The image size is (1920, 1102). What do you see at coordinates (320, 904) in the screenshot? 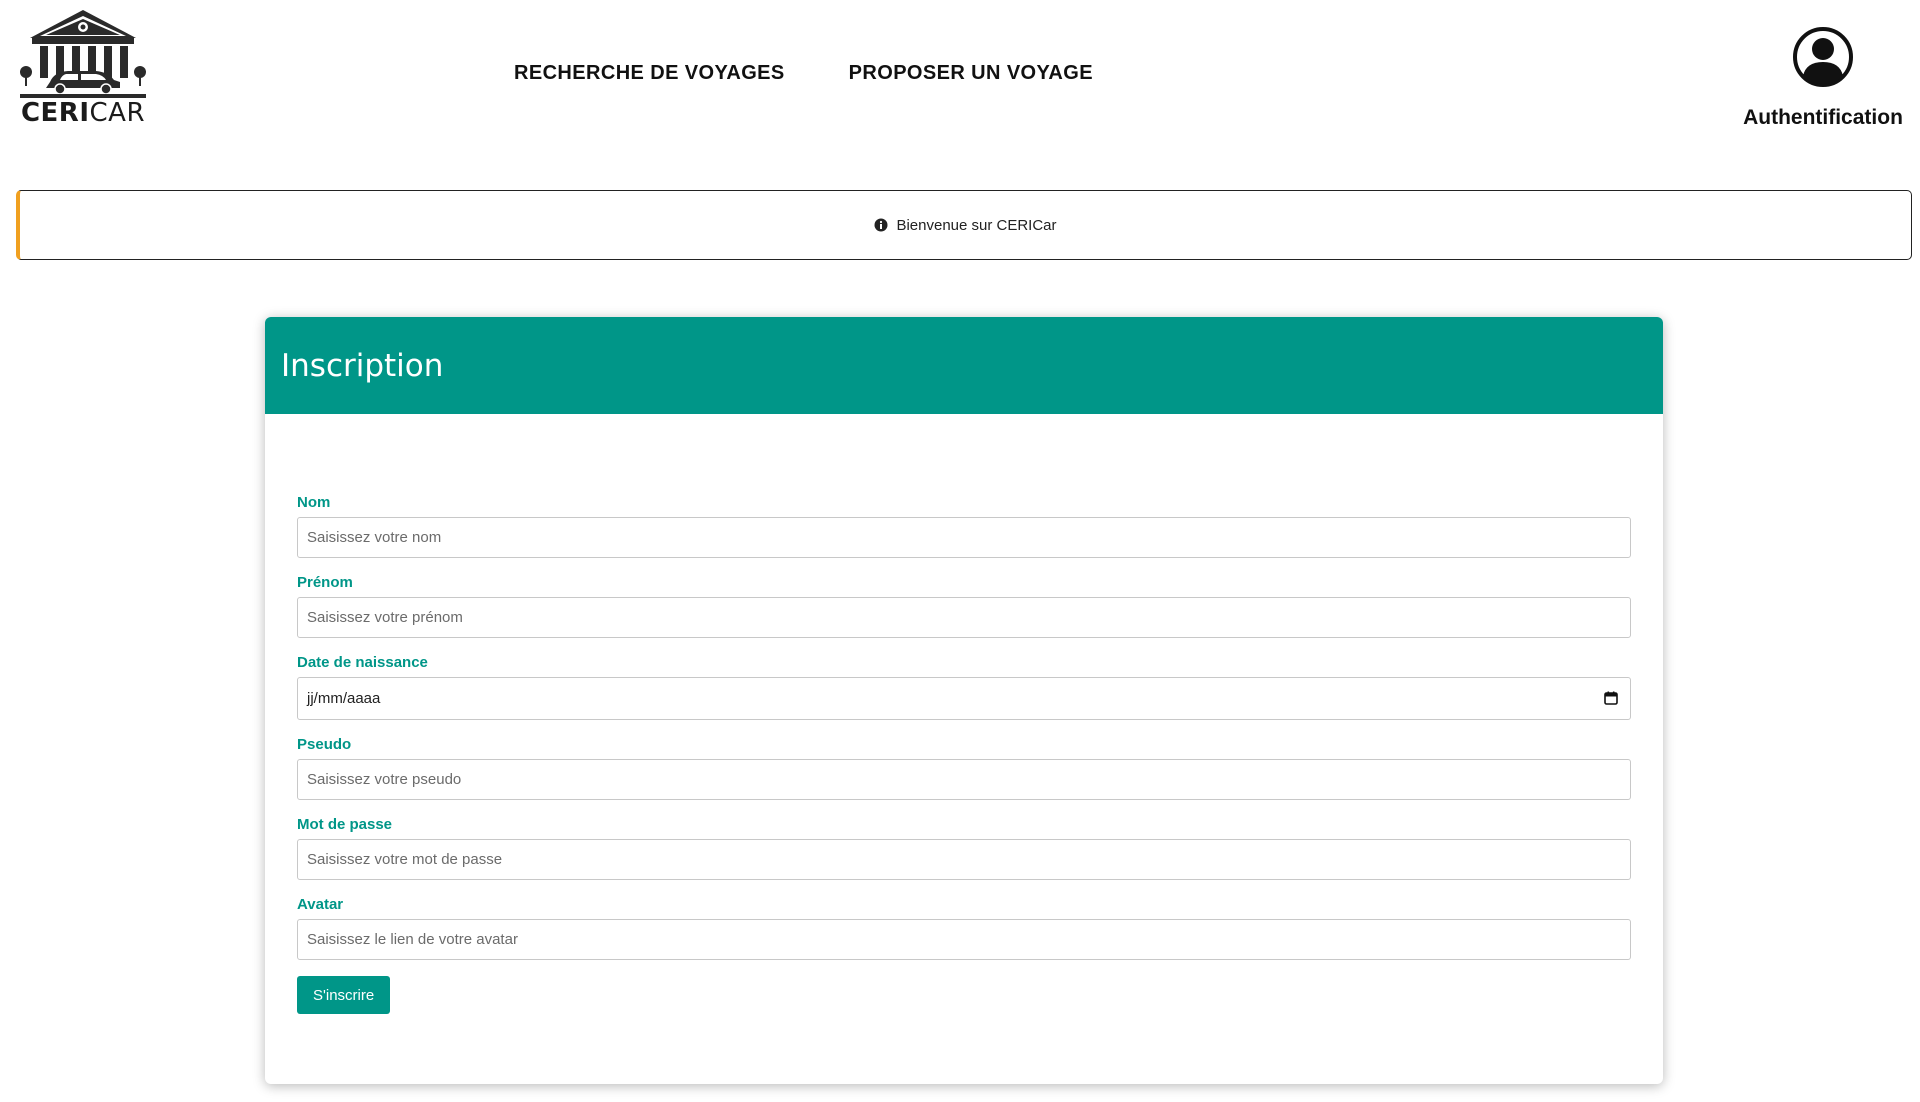
I see `avatar-label: Avatar` at bounding box center [320, 904].